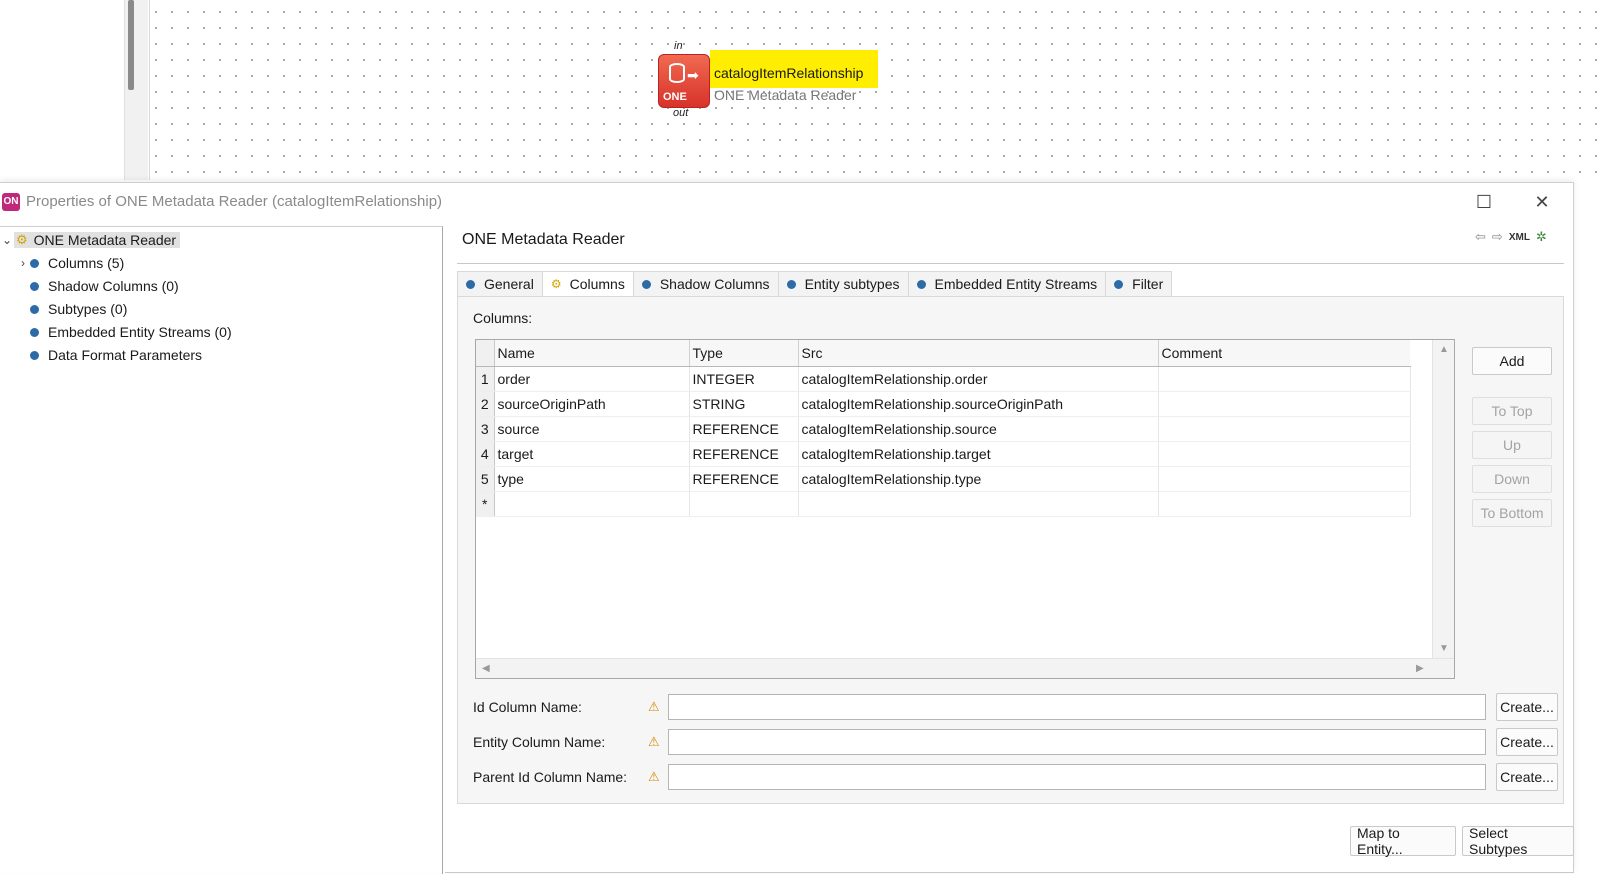 The image size is (1610, 874). What do you see at coordinates (569, 777) in the screenshot?
I see `parent-id-column-name-row: Parent Id Column Name: ⚠` at bounding box center [569, 777].